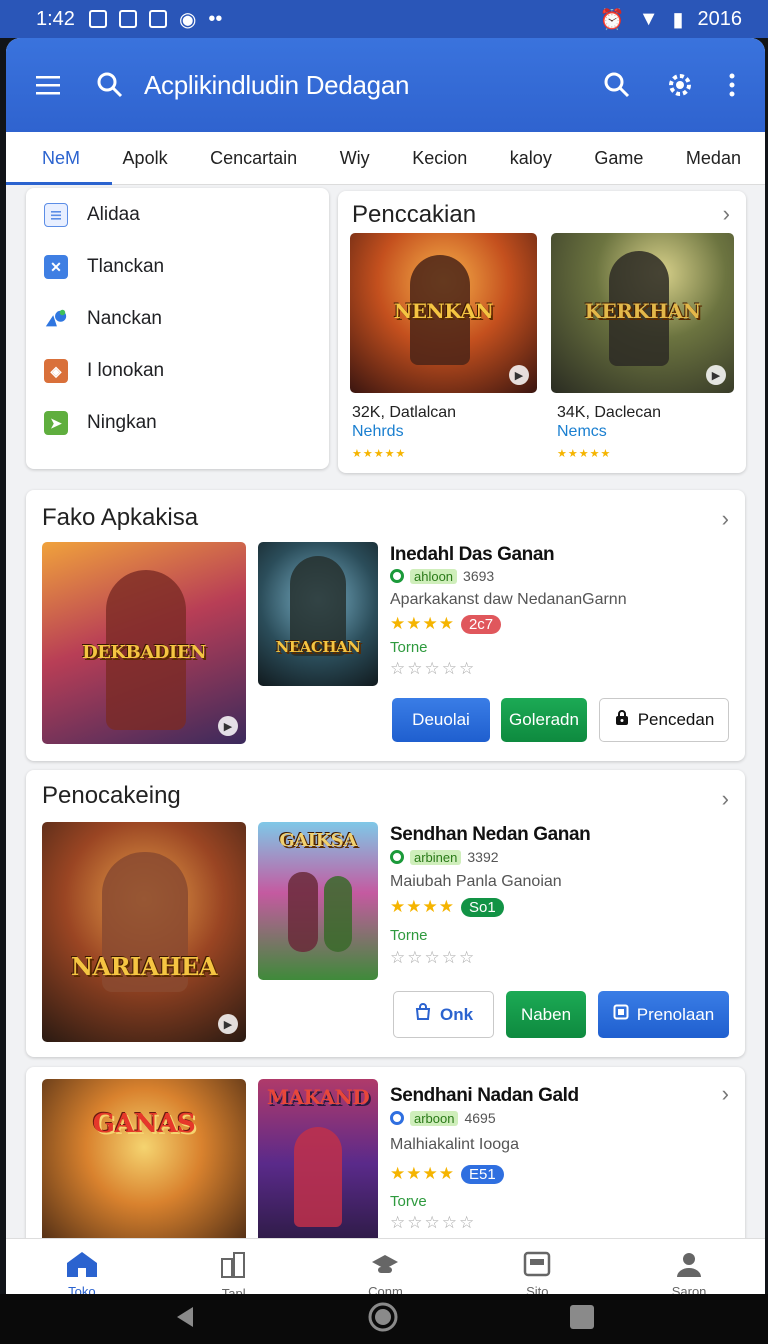 The height and width of the screenshot is (1344, 768). Describe the element at coordinates (476, 881) in the screenshot. I see `app-description: Maiubah Panla Ganoian` at that location.